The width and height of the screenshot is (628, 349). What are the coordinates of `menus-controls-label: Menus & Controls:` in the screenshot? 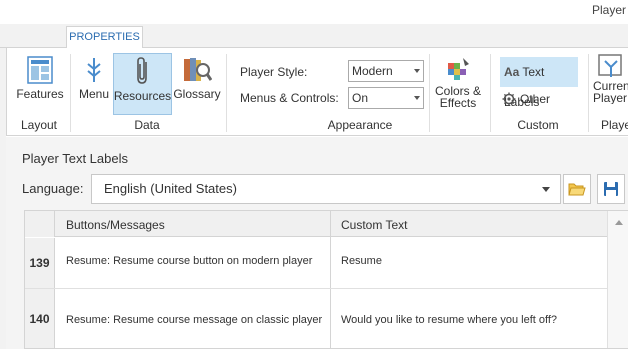 It's located at (289, 98).